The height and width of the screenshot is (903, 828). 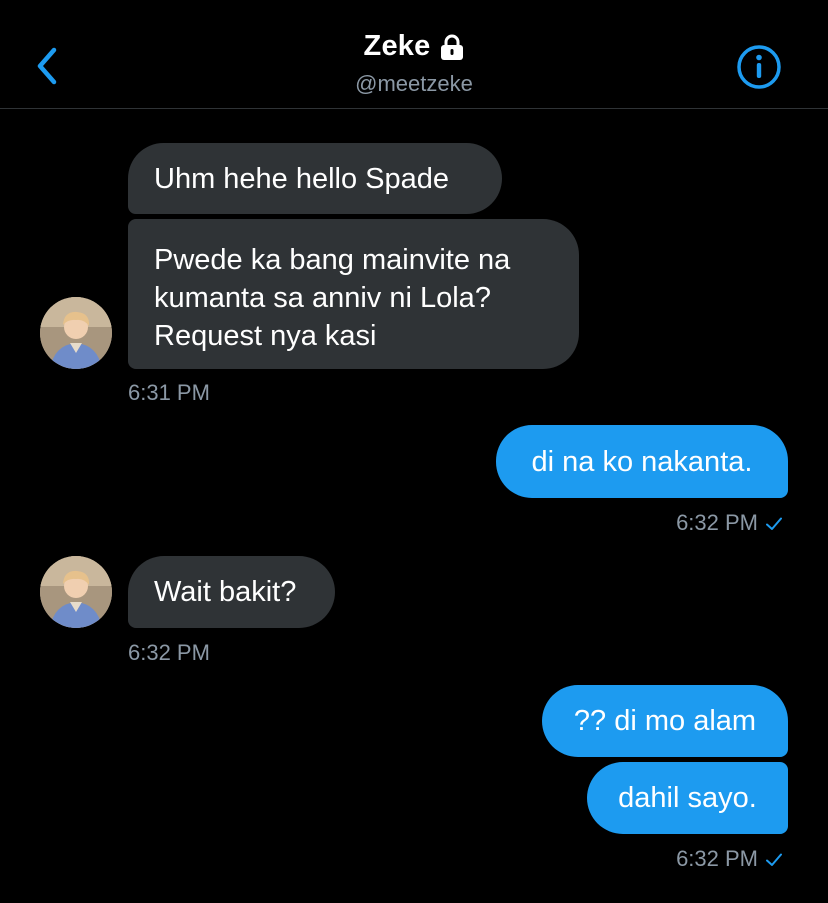 What do you see at coordinates (322, 298) in the screenshot?
I see `message-text-line: kumanta sa anniv ni Lola?` at bounding box center [322, 298].